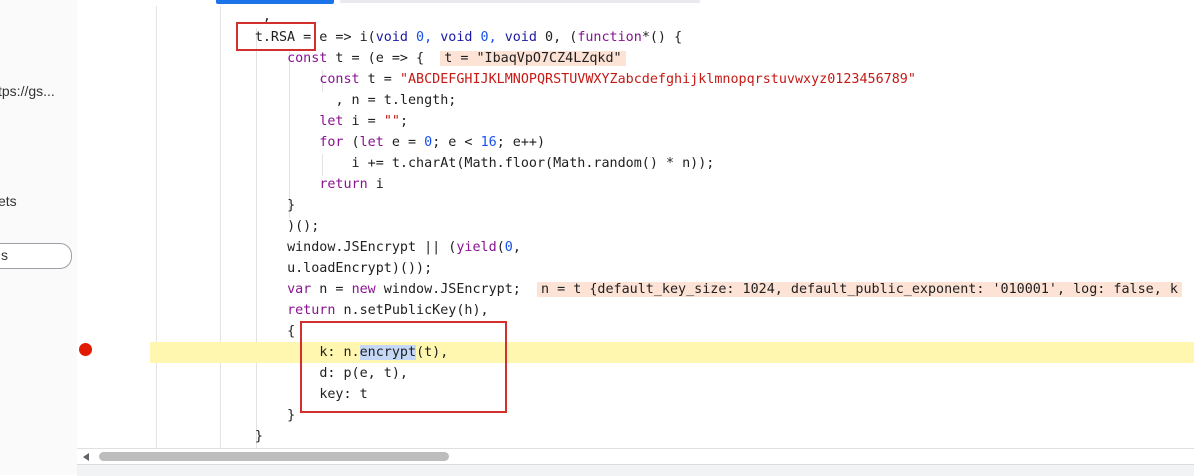  I want to click on breakpoint-icon, so click(85, 349).